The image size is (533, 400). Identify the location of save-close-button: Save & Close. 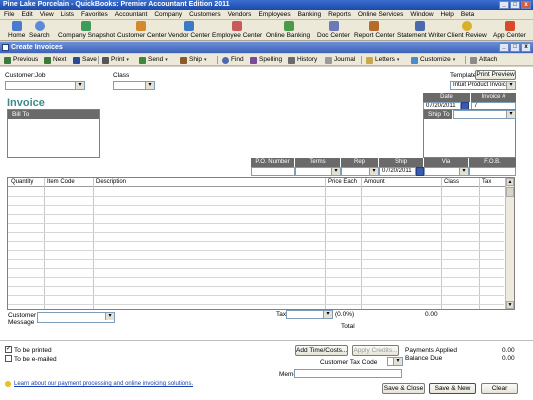
(403, 388).